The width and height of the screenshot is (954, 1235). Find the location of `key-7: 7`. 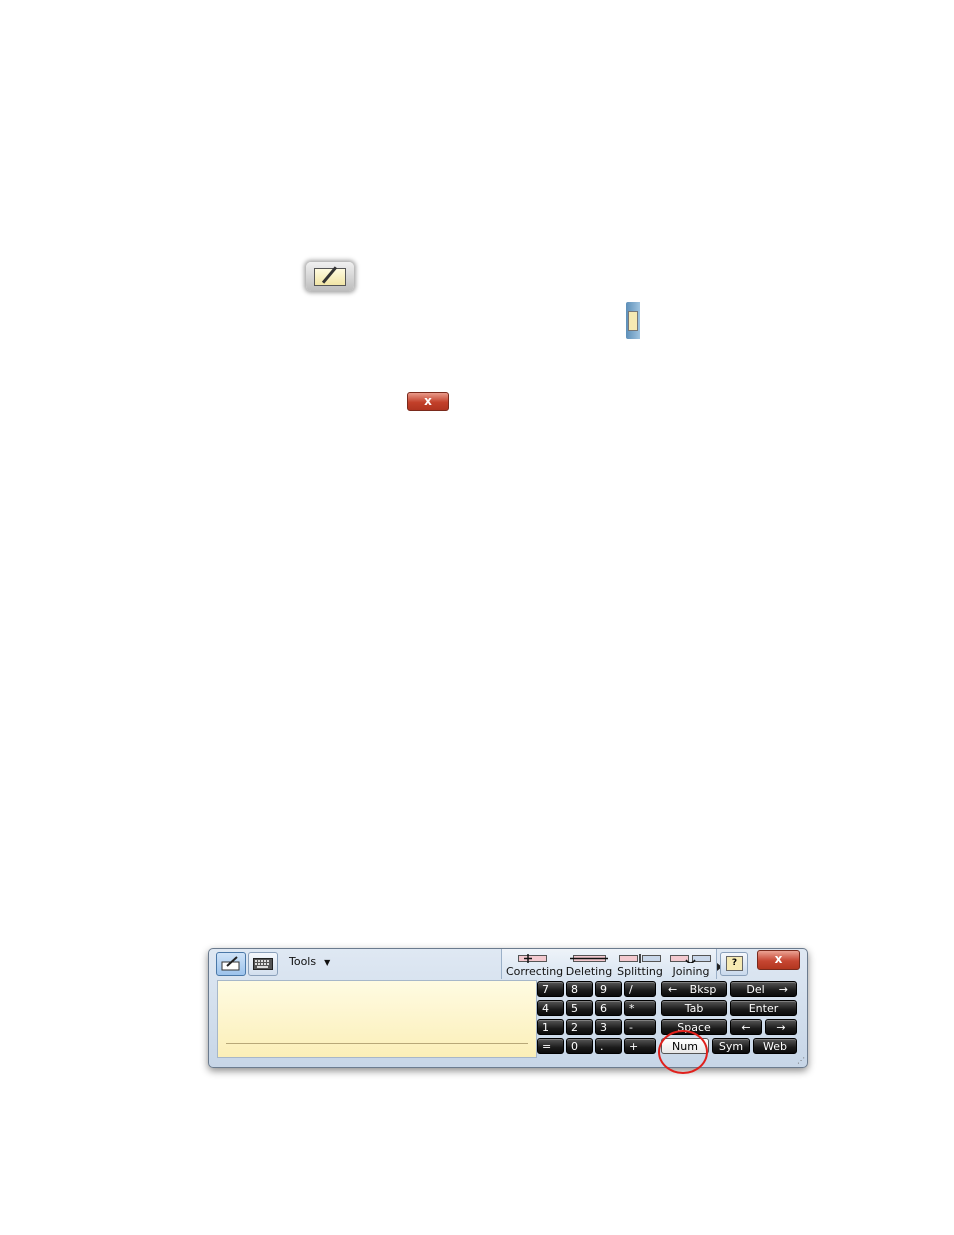

key-7: 7 is located at coordinates (550, 989).